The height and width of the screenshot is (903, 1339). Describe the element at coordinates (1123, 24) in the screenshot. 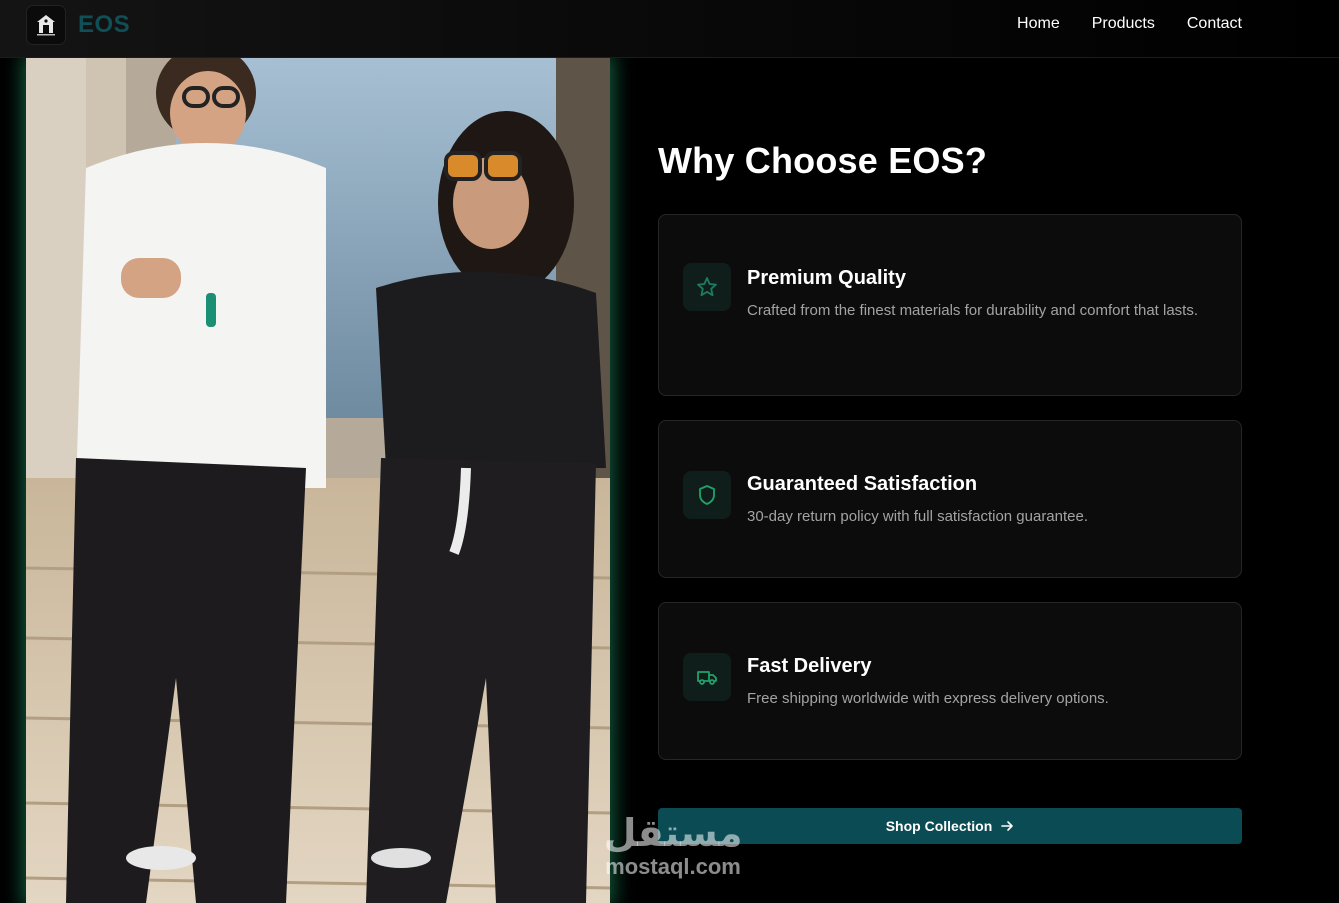

I see `nav-products-link: Products` at that location.